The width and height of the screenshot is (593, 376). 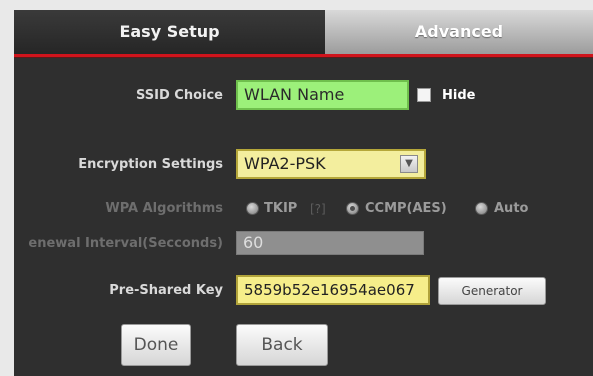 What do you see at coordinates (164, 208) in the screenshot?
I see `wpa-algorithms-label: WPA Algorithms` at bounding box center [164, 208].